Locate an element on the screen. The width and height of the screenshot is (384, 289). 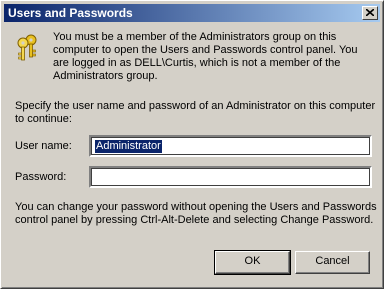
username-field: Administrator is located at coordinates (230, 146).